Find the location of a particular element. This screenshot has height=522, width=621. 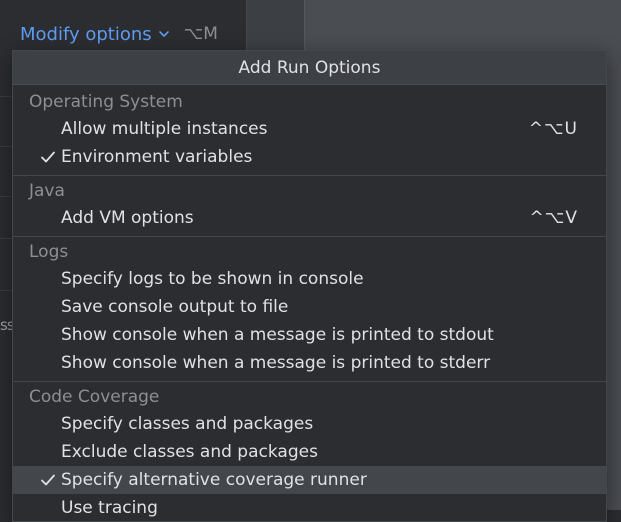

option-item: Save console output to file is located at coordinates (309, 307).